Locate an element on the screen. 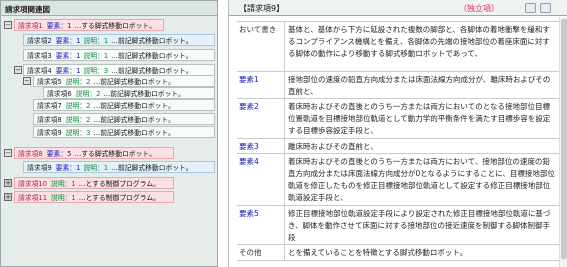 The width and height of the screenshot is (567, 267). claim-tree-title: 請求項関連図 is located at coordinates (109, 8).